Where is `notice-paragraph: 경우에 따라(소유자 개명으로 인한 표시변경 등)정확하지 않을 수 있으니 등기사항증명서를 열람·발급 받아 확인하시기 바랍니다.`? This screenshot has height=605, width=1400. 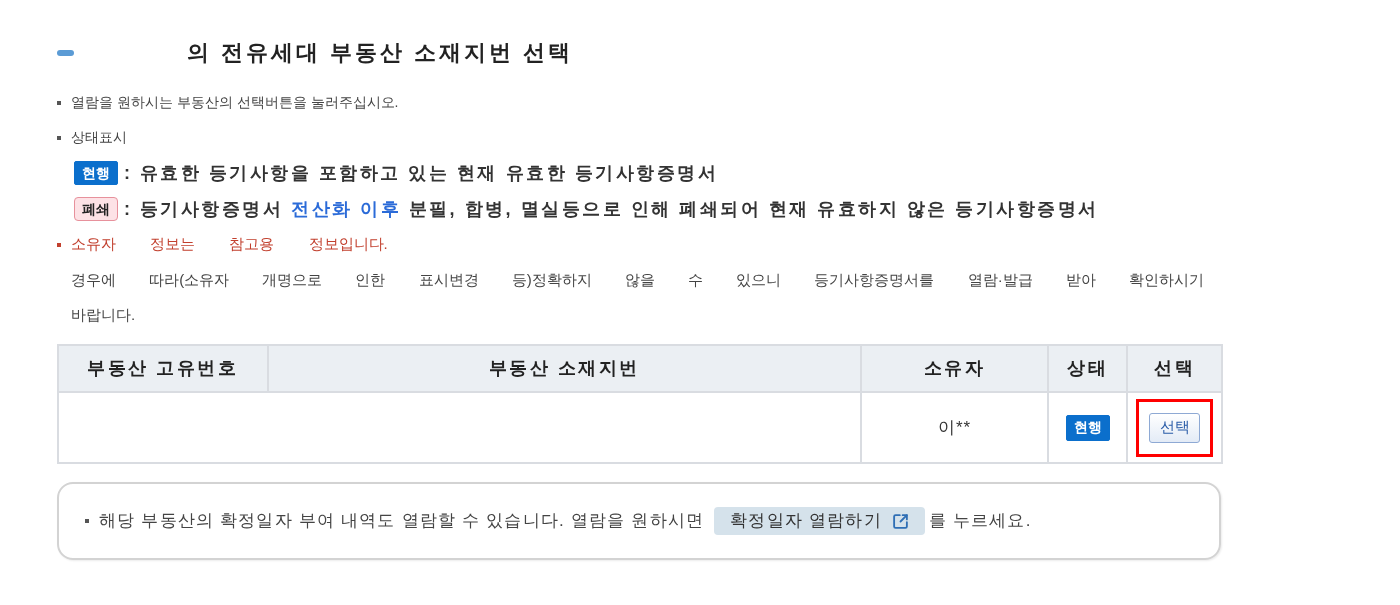
notice-paragraph: 경우에 따라(소유자 개명으로 인한 표시변경 등)정확하지 않을 수 있으니 등기사항증명서를 열람·발급 받아 확인하시기 바랍니다. is located at coordinates (637, 297).